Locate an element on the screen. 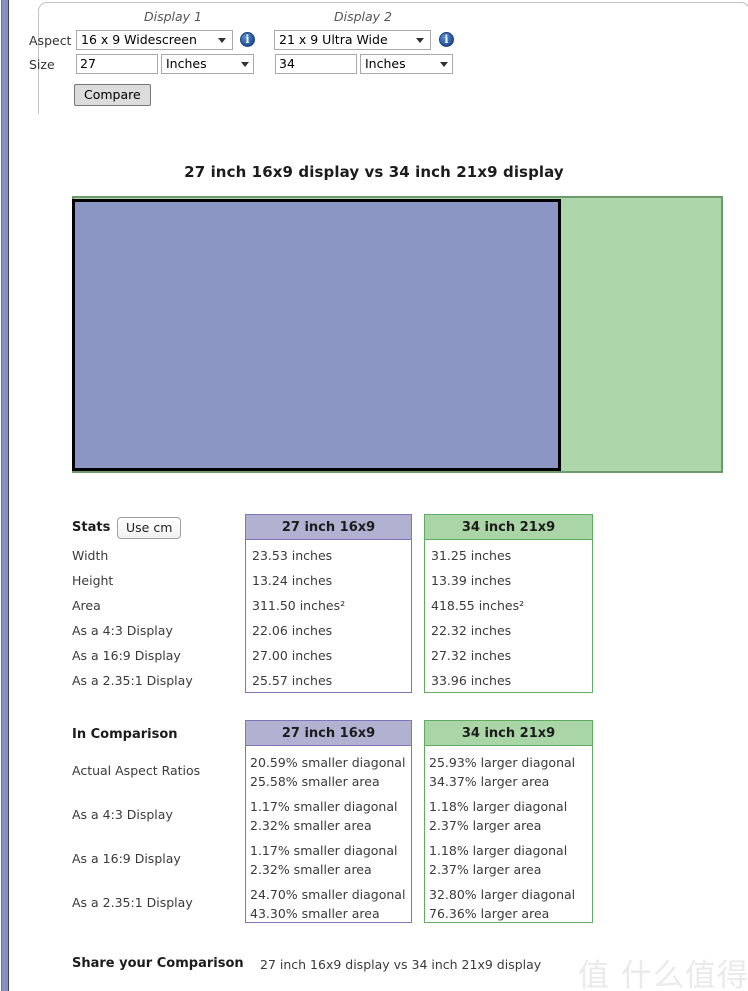  aspect-select-display-1: 16 x 9 Widescreen is located at coordinates (154, 40).